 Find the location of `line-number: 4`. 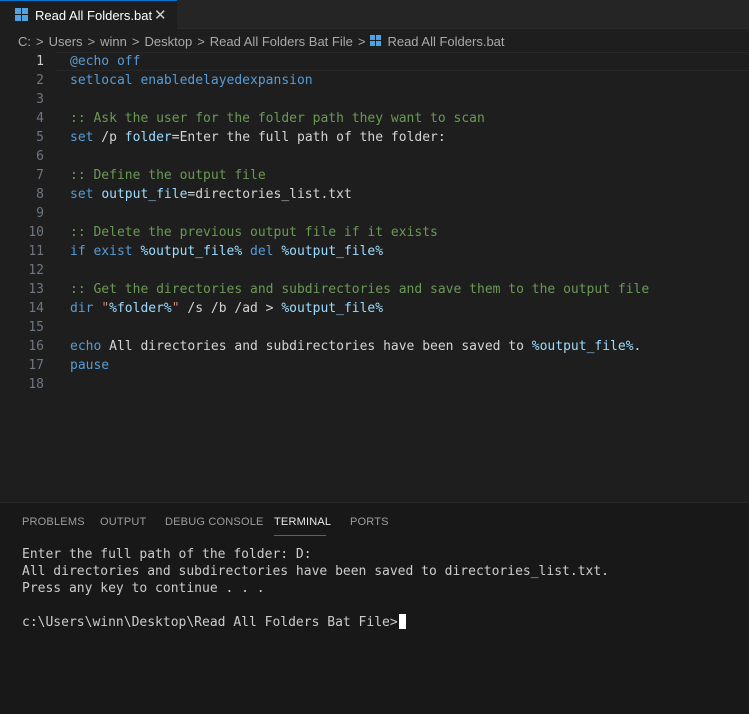

line-number: 4 is located at coordinates (40, 118).